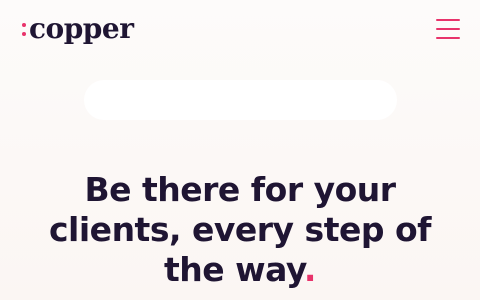 The height and width of the screenshot is (300, 480). What do you see at coordinates (234, 270) in the screenshot?
I see `hero-line-3-text: the way` at bounding box center [234, 270].